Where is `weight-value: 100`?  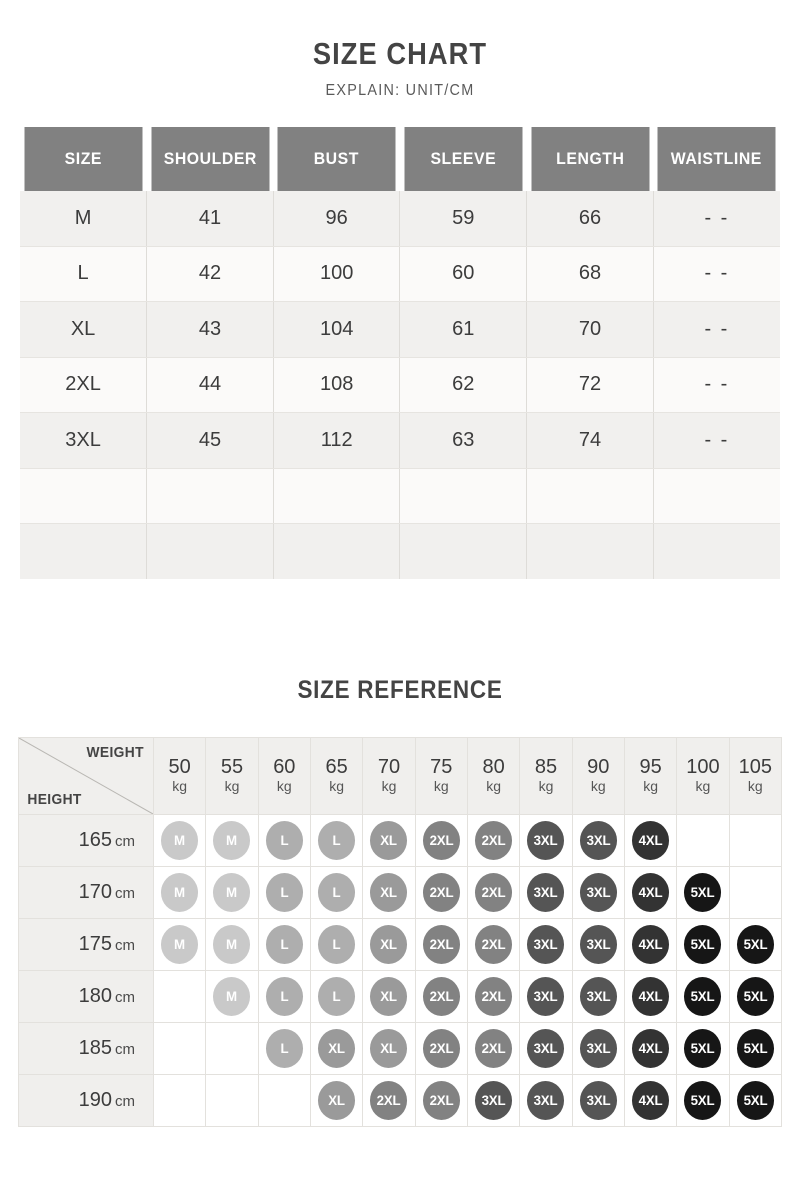 weight-value: 100 is located at coordinates (703, 767).